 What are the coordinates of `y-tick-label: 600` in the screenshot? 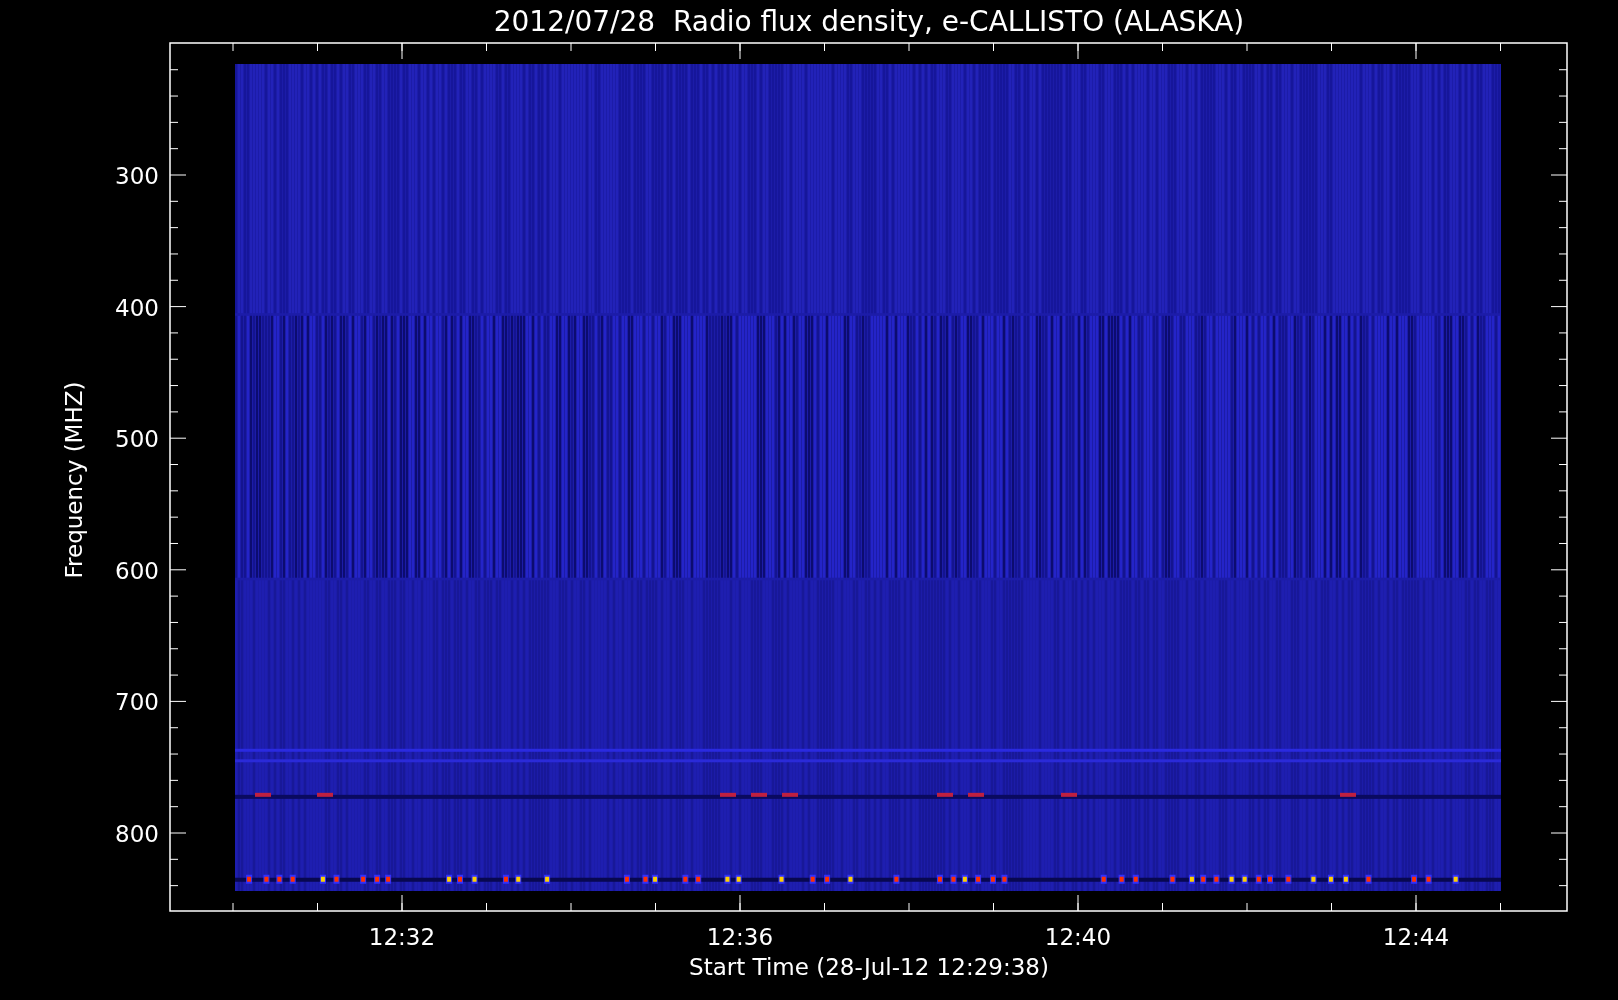 It's located at (137, 570).